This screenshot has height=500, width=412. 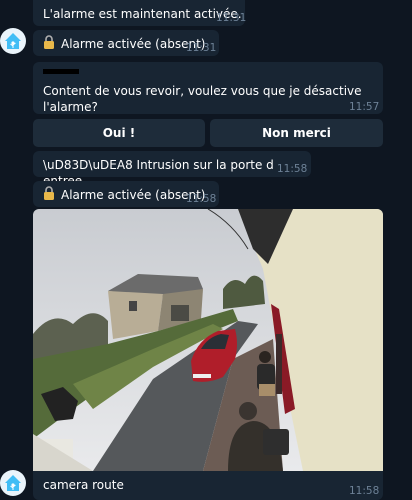 I want to click on message-alarm-absent-2: Alarme activée (absent) 11:58, so click(x=126, y=194).